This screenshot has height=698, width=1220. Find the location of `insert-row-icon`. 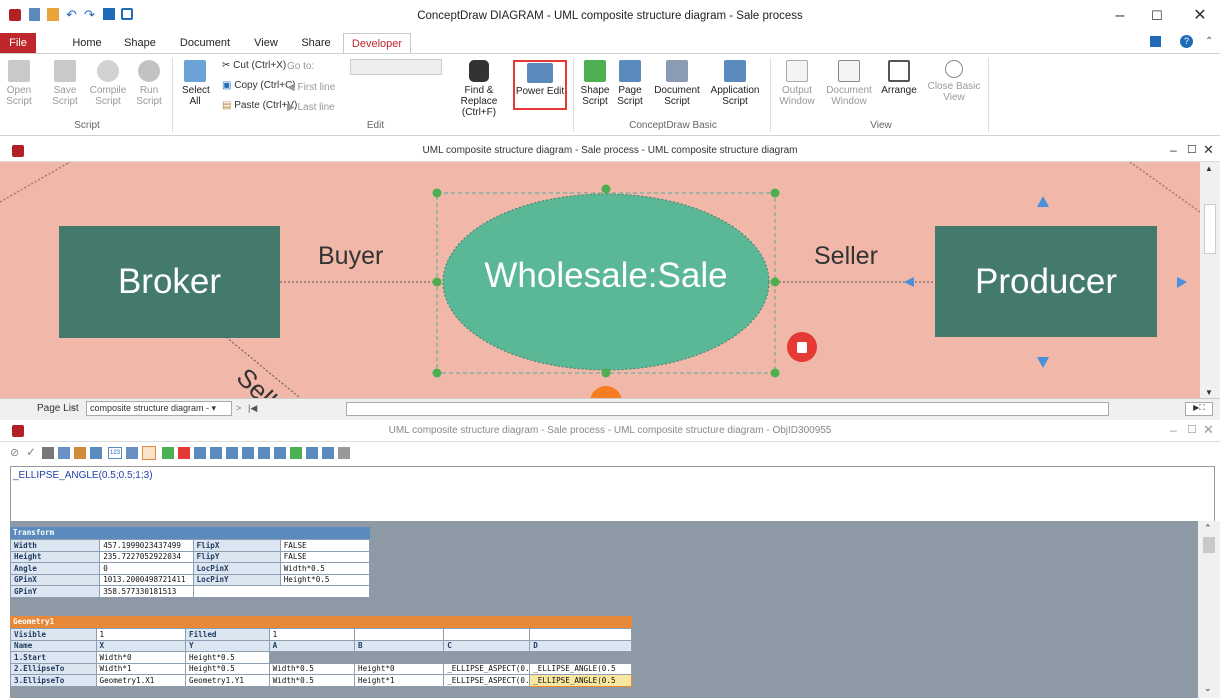

insert-row-icon is located at coordinates (168, 453).